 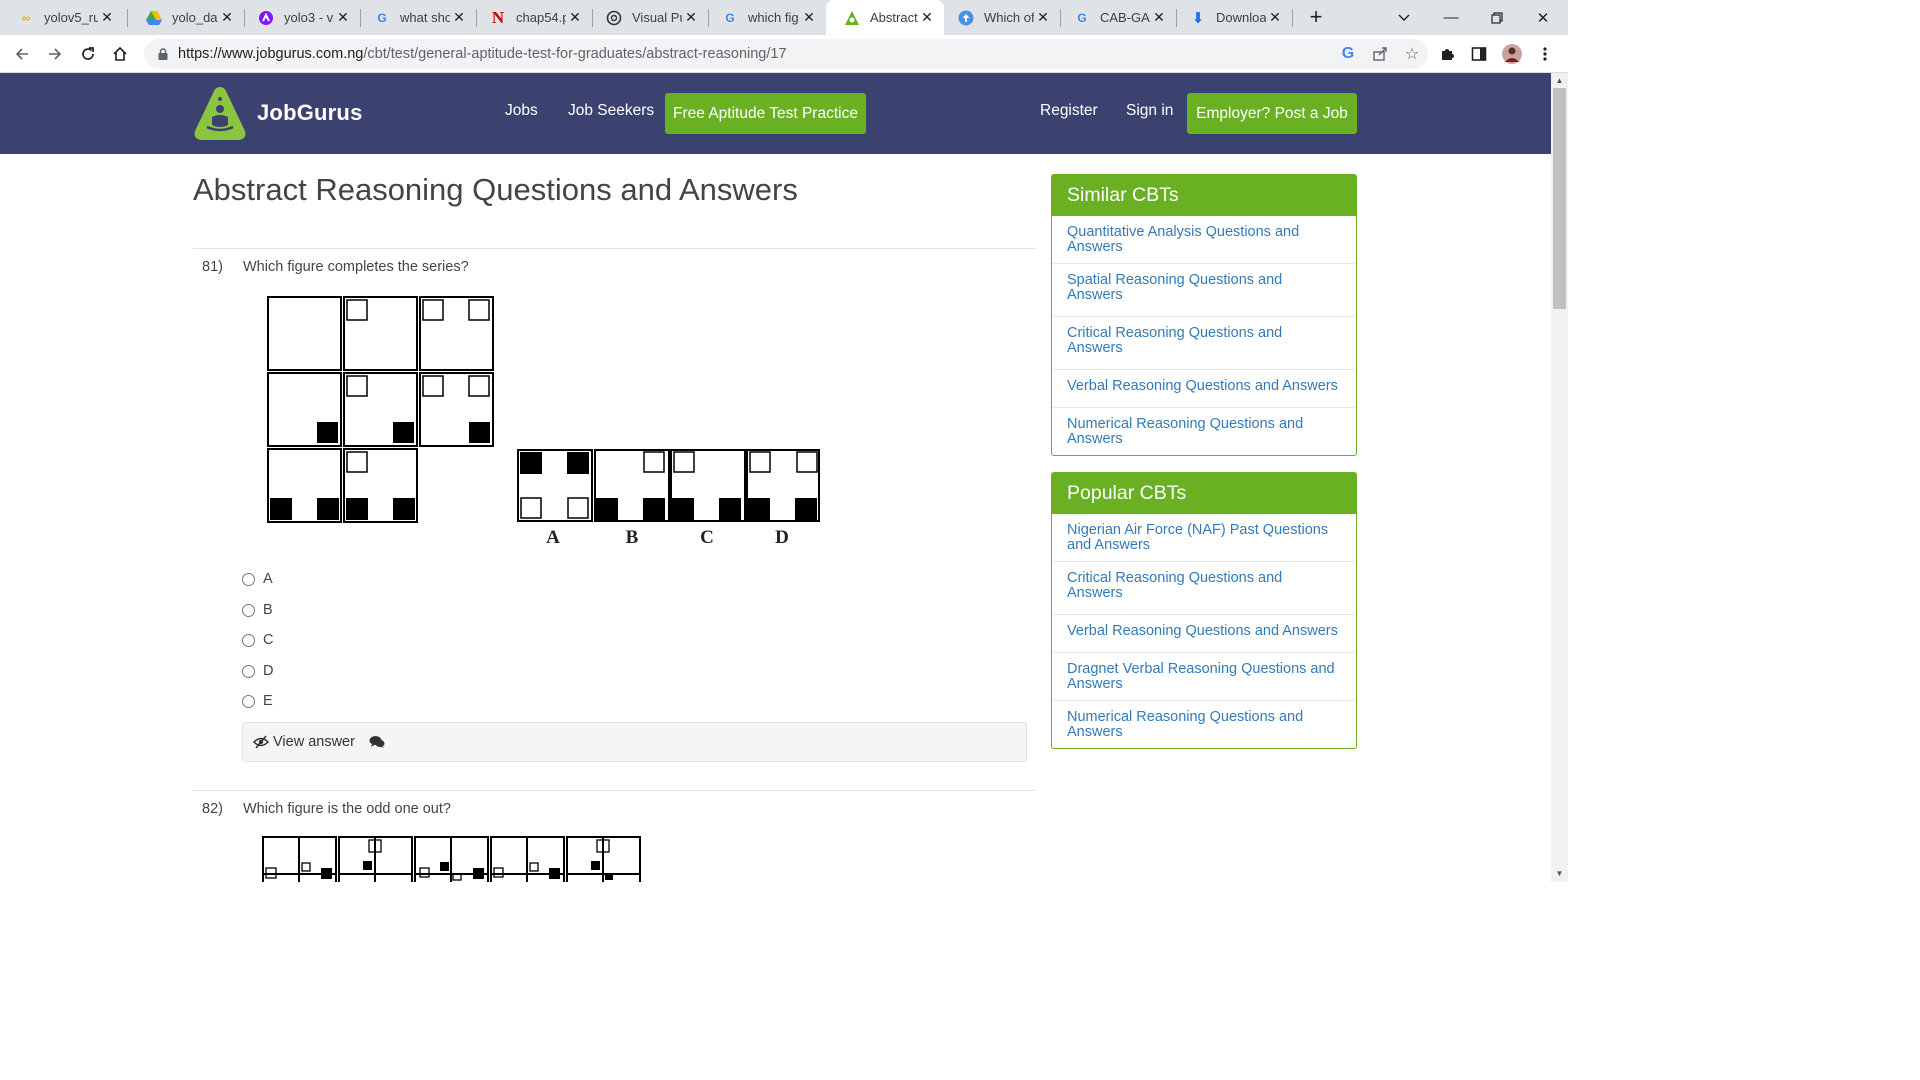 What do you see at coordinates (1204, 289) in the screenshot?
I see `similar-cbt-link: Spatial Reasoning Questions and Answers` at bounding box center [1204, 289].